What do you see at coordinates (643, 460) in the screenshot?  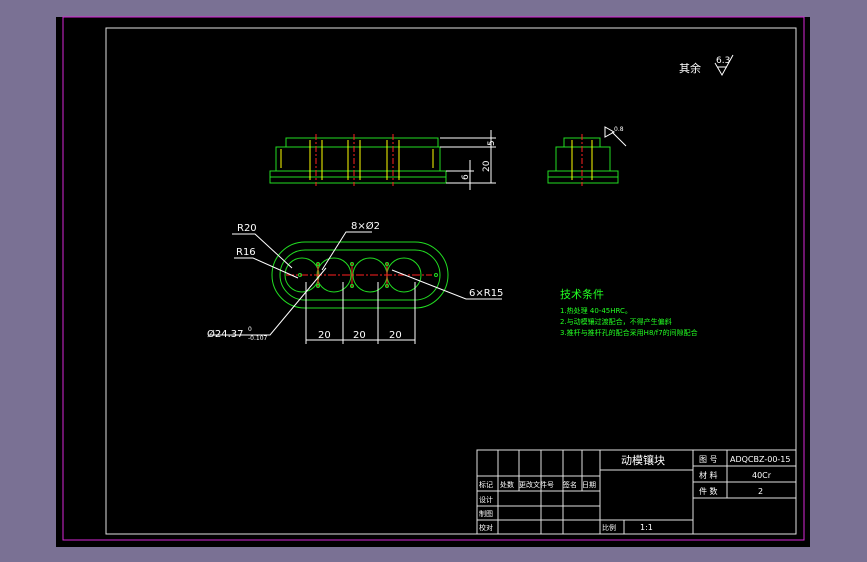 I see `part-name: 动模镶块` at bounding box center [643, 460].